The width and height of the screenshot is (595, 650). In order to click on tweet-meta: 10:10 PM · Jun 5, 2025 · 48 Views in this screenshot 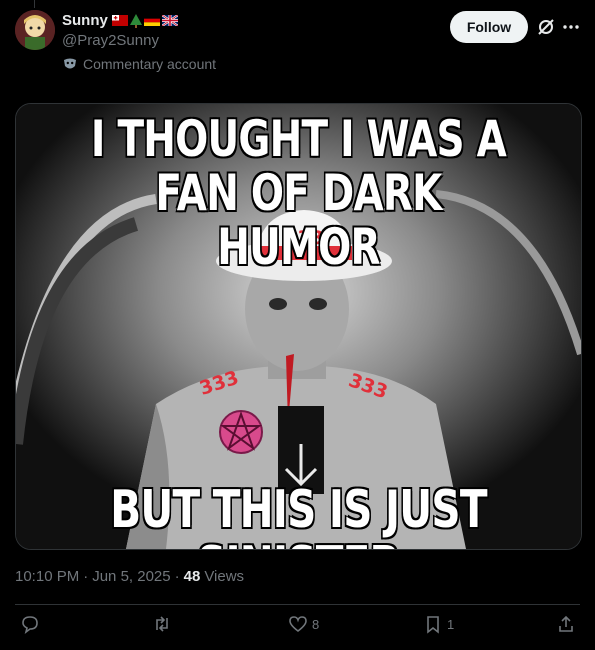, I will do `click(129, 576)`.